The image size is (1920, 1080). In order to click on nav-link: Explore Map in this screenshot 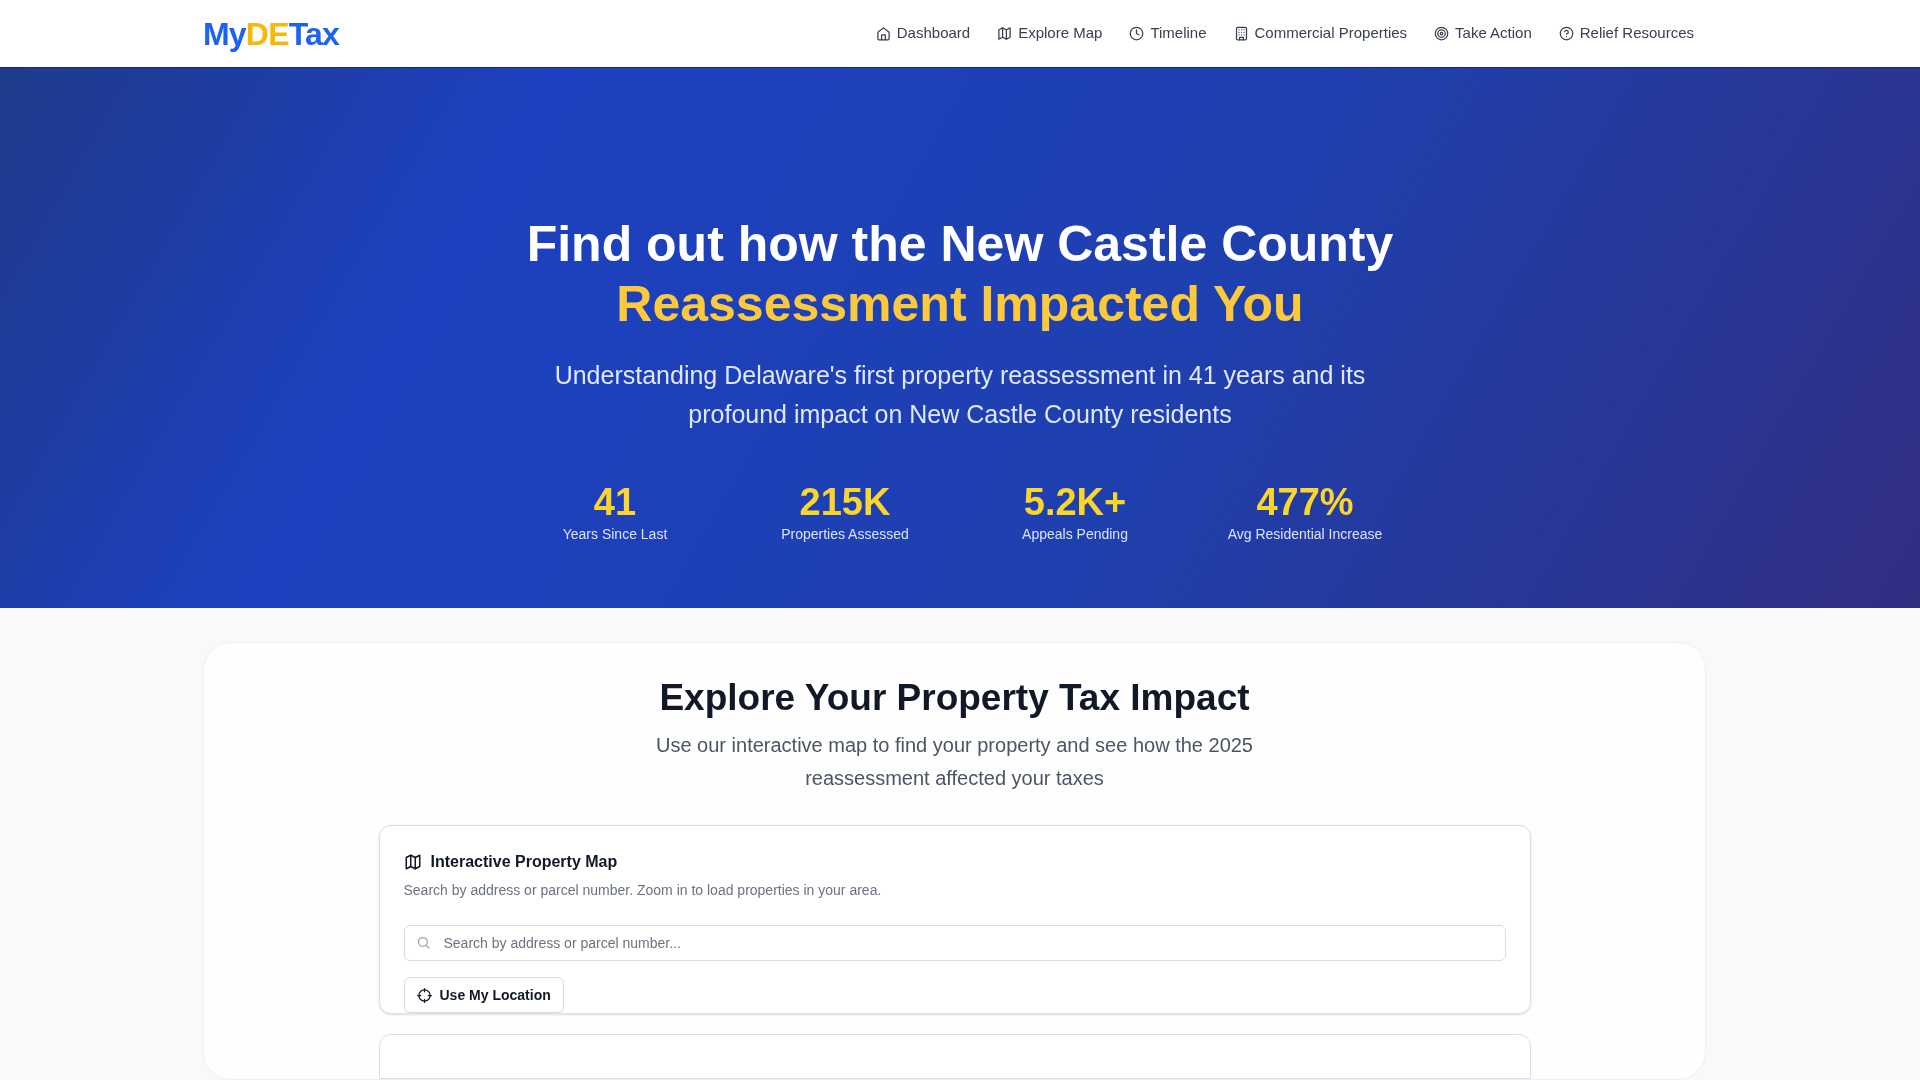, I will do `click(1050, 33)`.